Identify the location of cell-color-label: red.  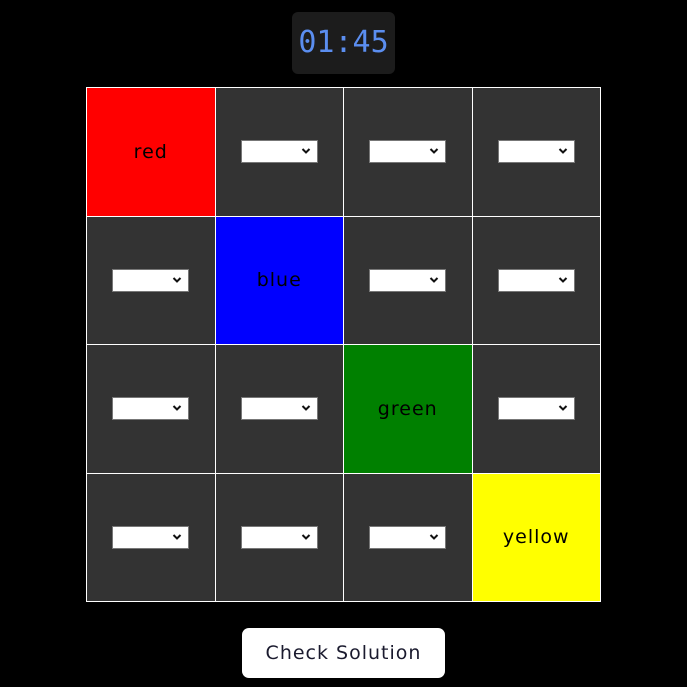
(150, 151).